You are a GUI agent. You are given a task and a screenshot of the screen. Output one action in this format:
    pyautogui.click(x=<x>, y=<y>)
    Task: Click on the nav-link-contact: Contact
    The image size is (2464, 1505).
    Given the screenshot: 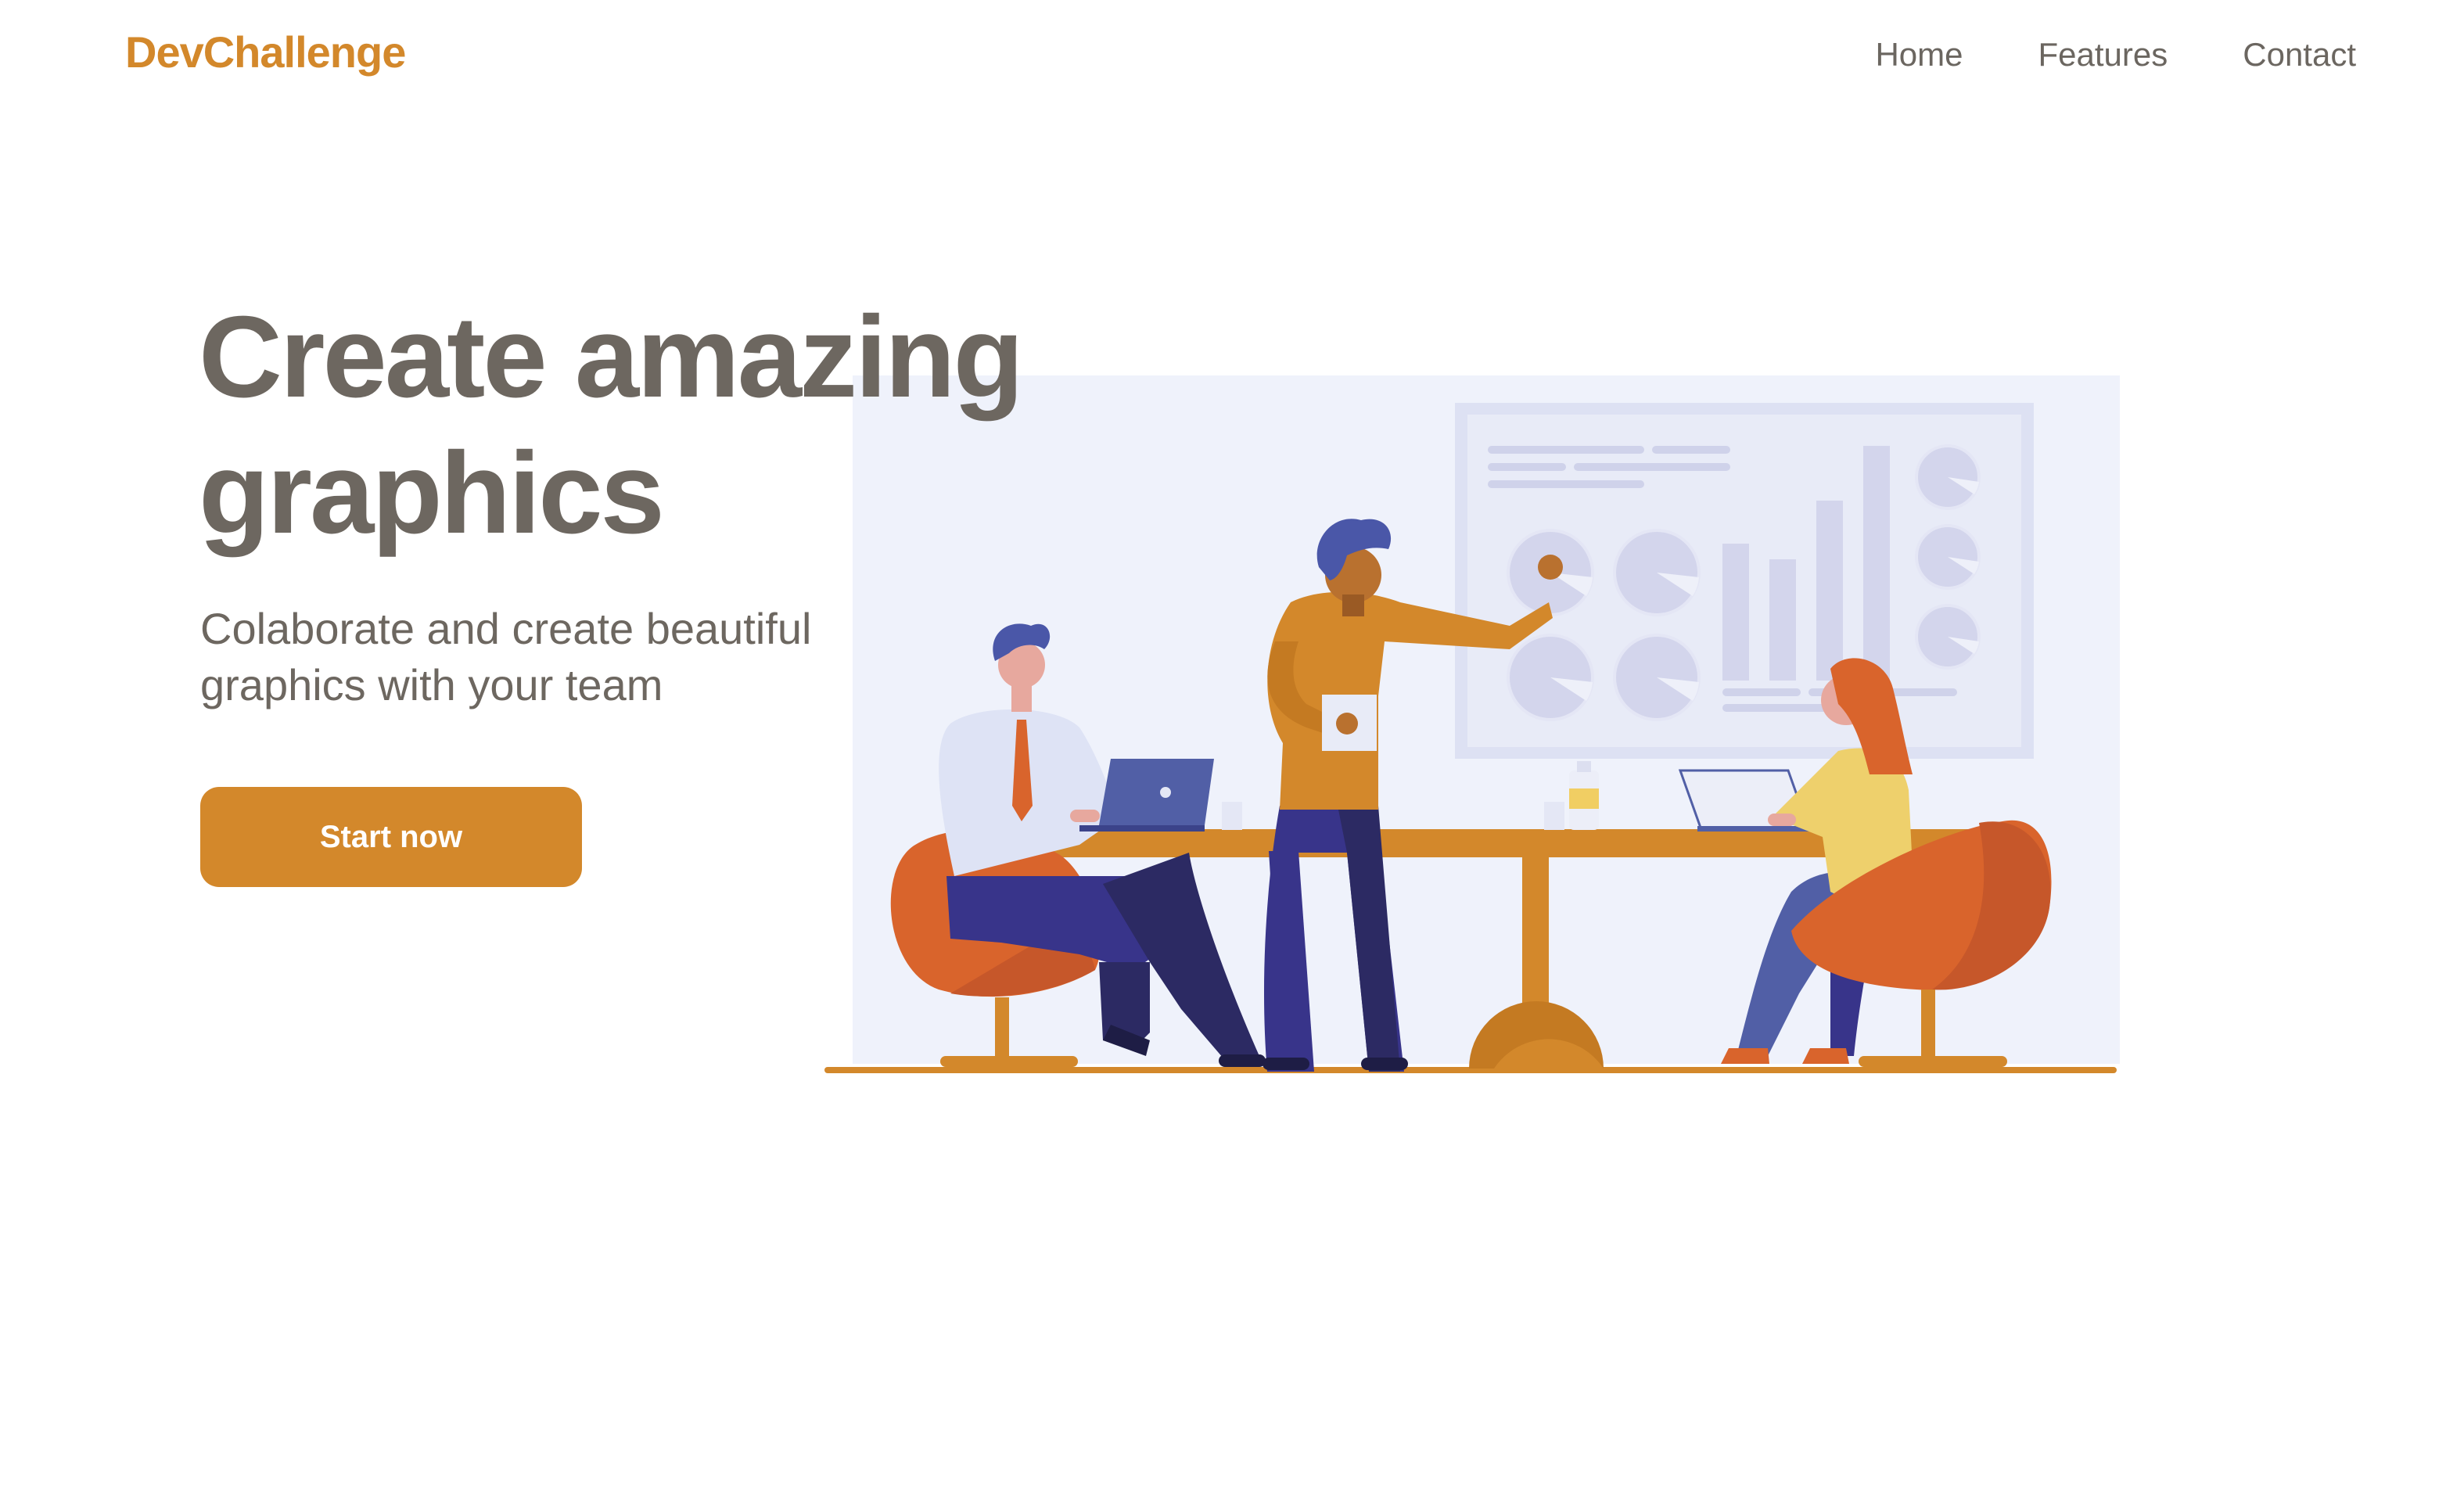 What is the action you would take?
    pyautogui.click(x=2299, y=55)
    